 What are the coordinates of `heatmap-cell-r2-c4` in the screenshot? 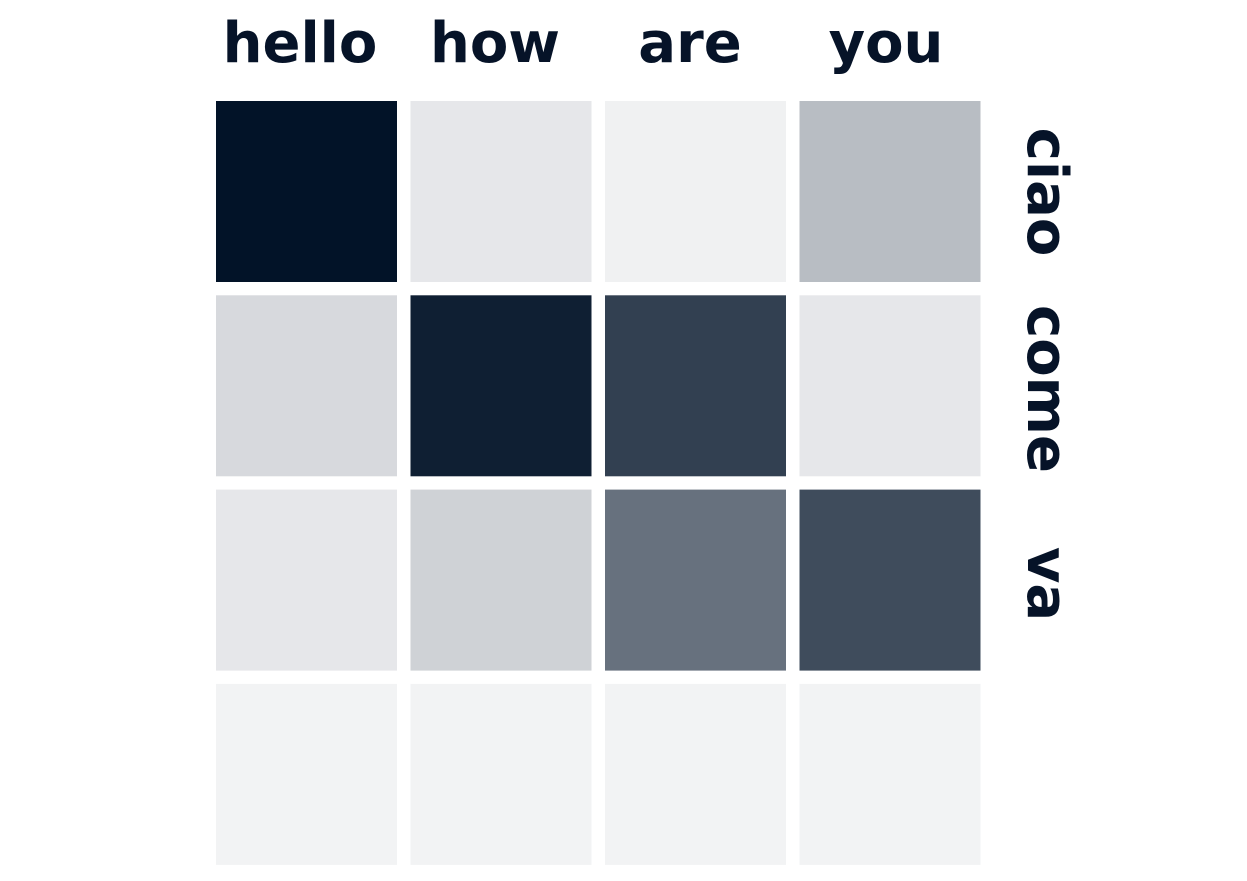 It's located at (890, 386).